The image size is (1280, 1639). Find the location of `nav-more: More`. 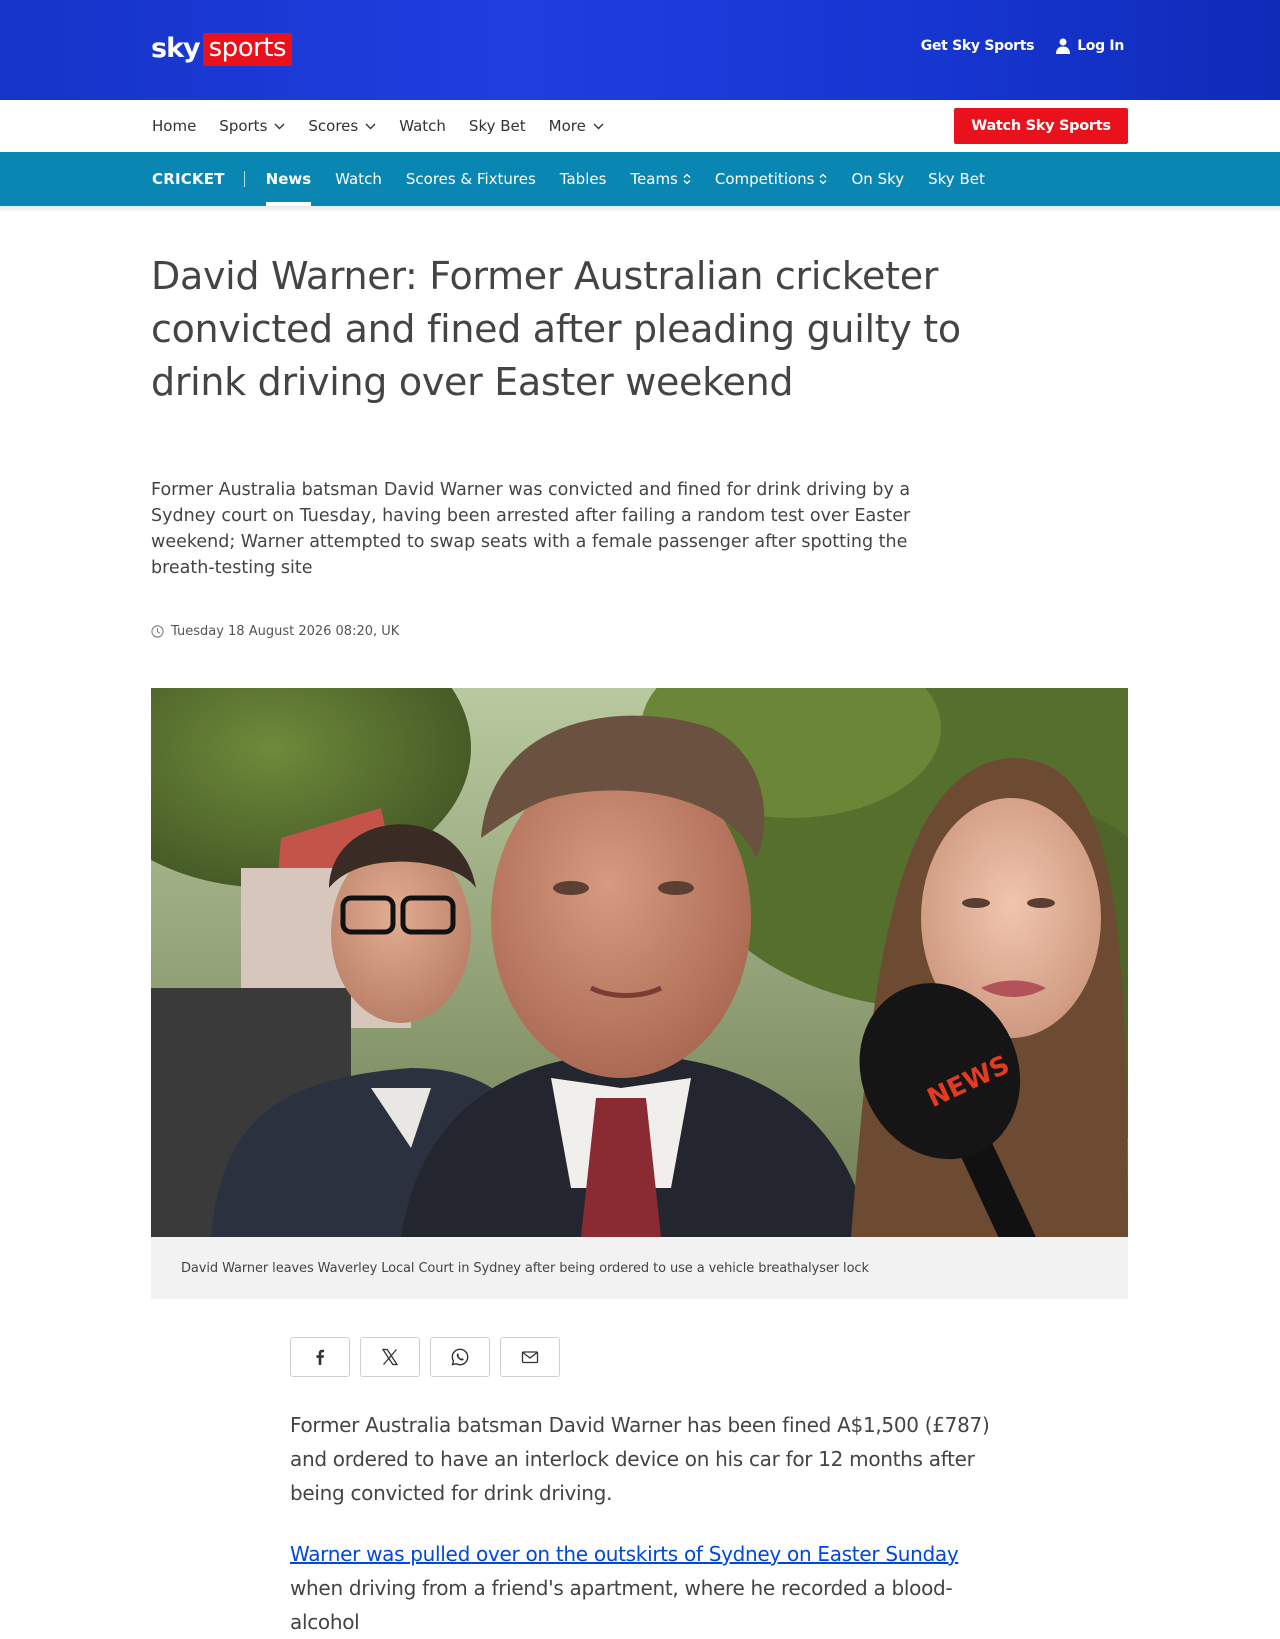

nav-more: More is located at coordinates (576, 126).